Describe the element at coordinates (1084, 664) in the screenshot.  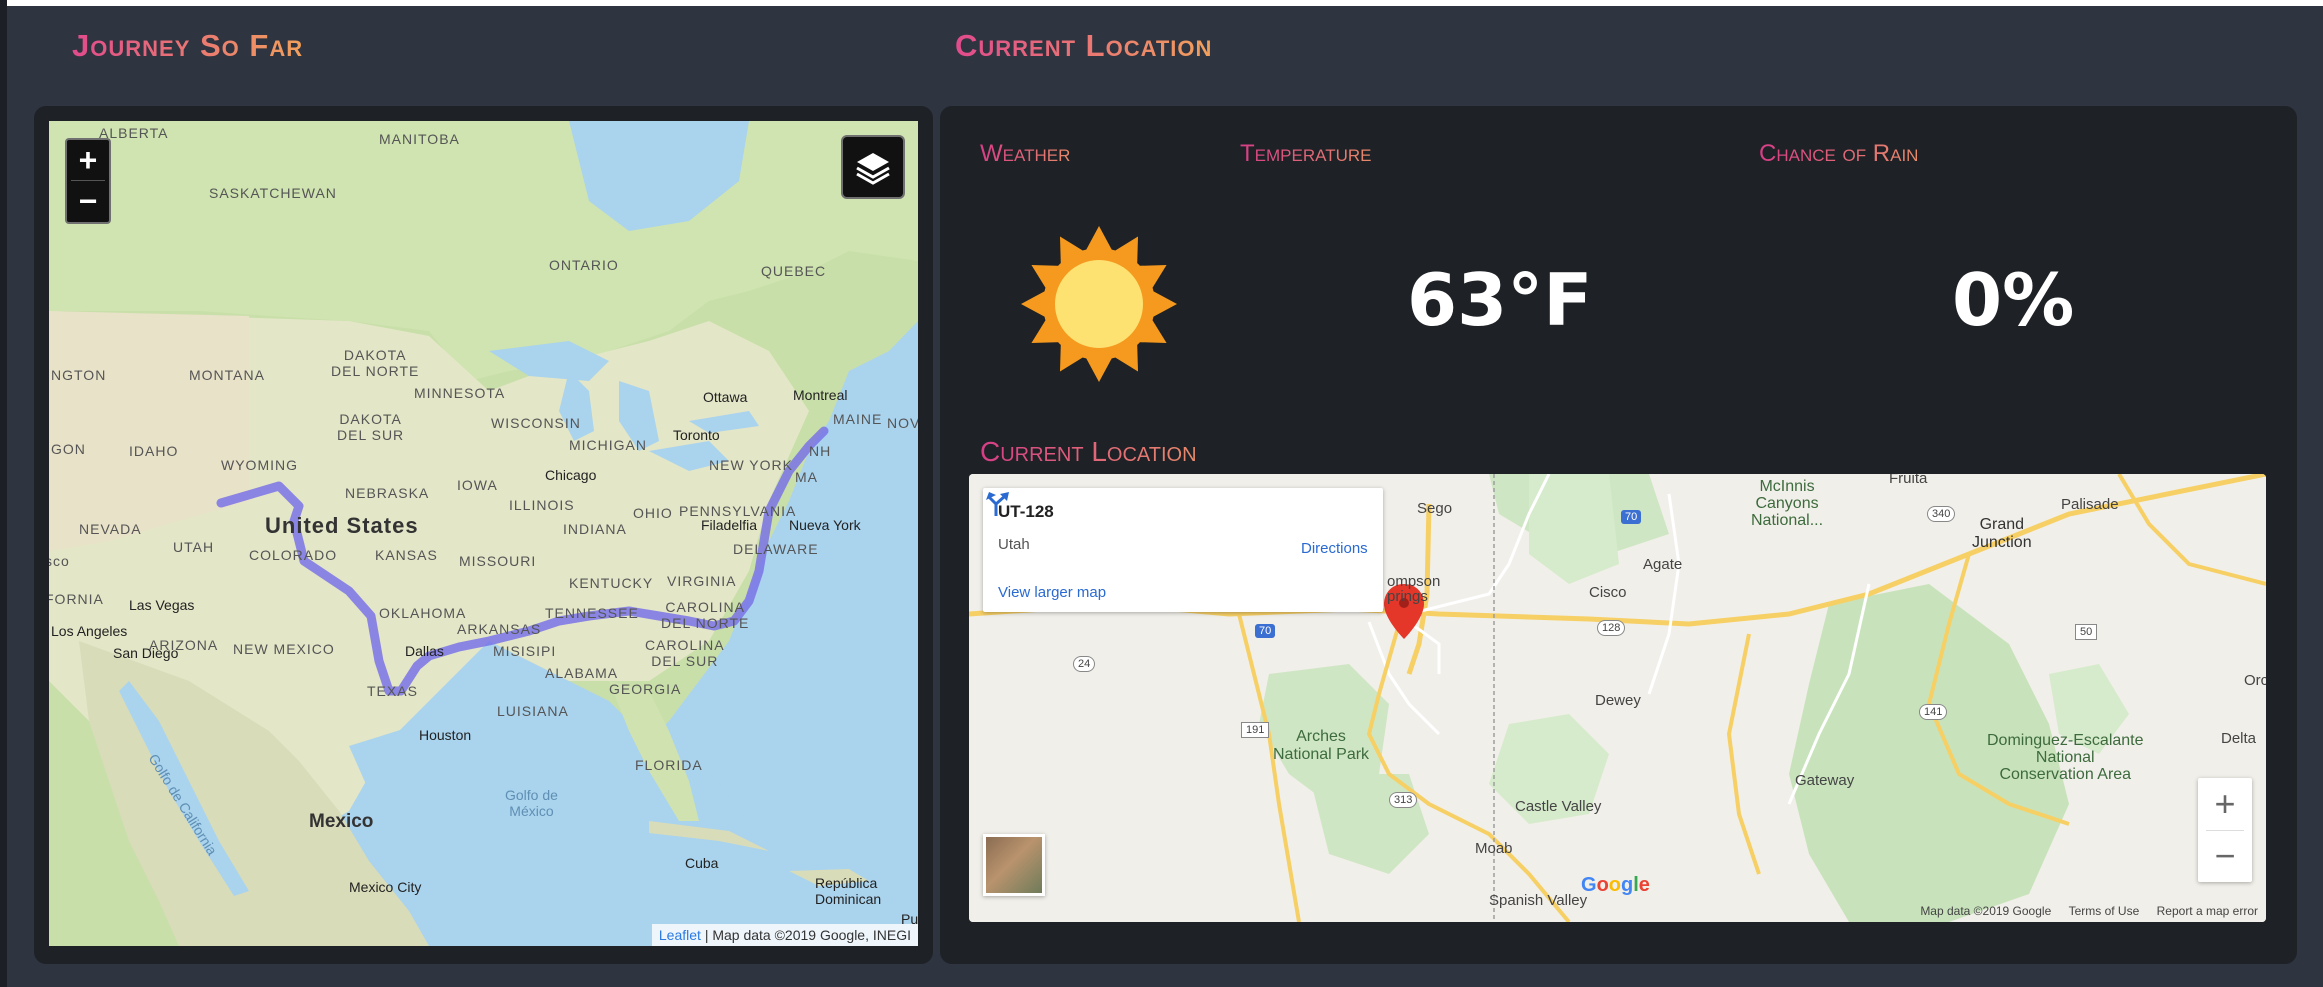
I see `route-shield-24: 24` at that location.